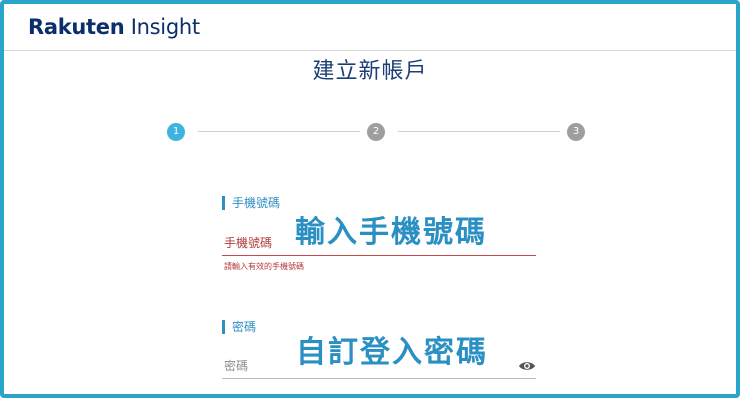  Describe the element at coordinates (370, 71) in the screenshot. I see `page-title: 建立新帳戶` at that location.